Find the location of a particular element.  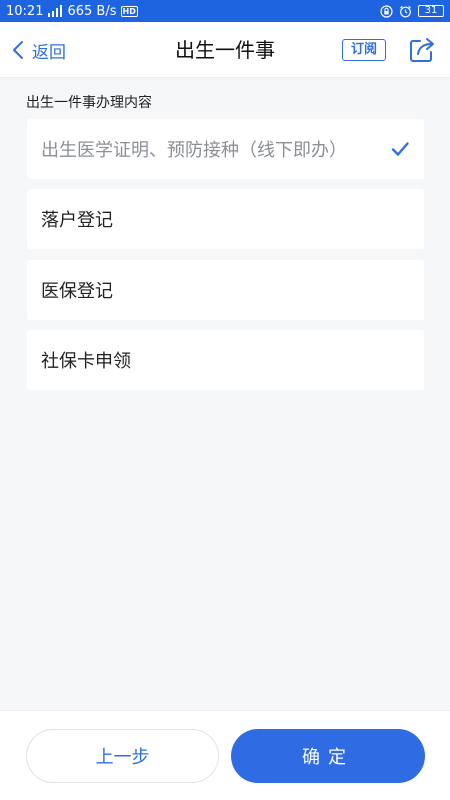

option-social-security-card: 社保卡申领 is located at coordinates (225, 360).